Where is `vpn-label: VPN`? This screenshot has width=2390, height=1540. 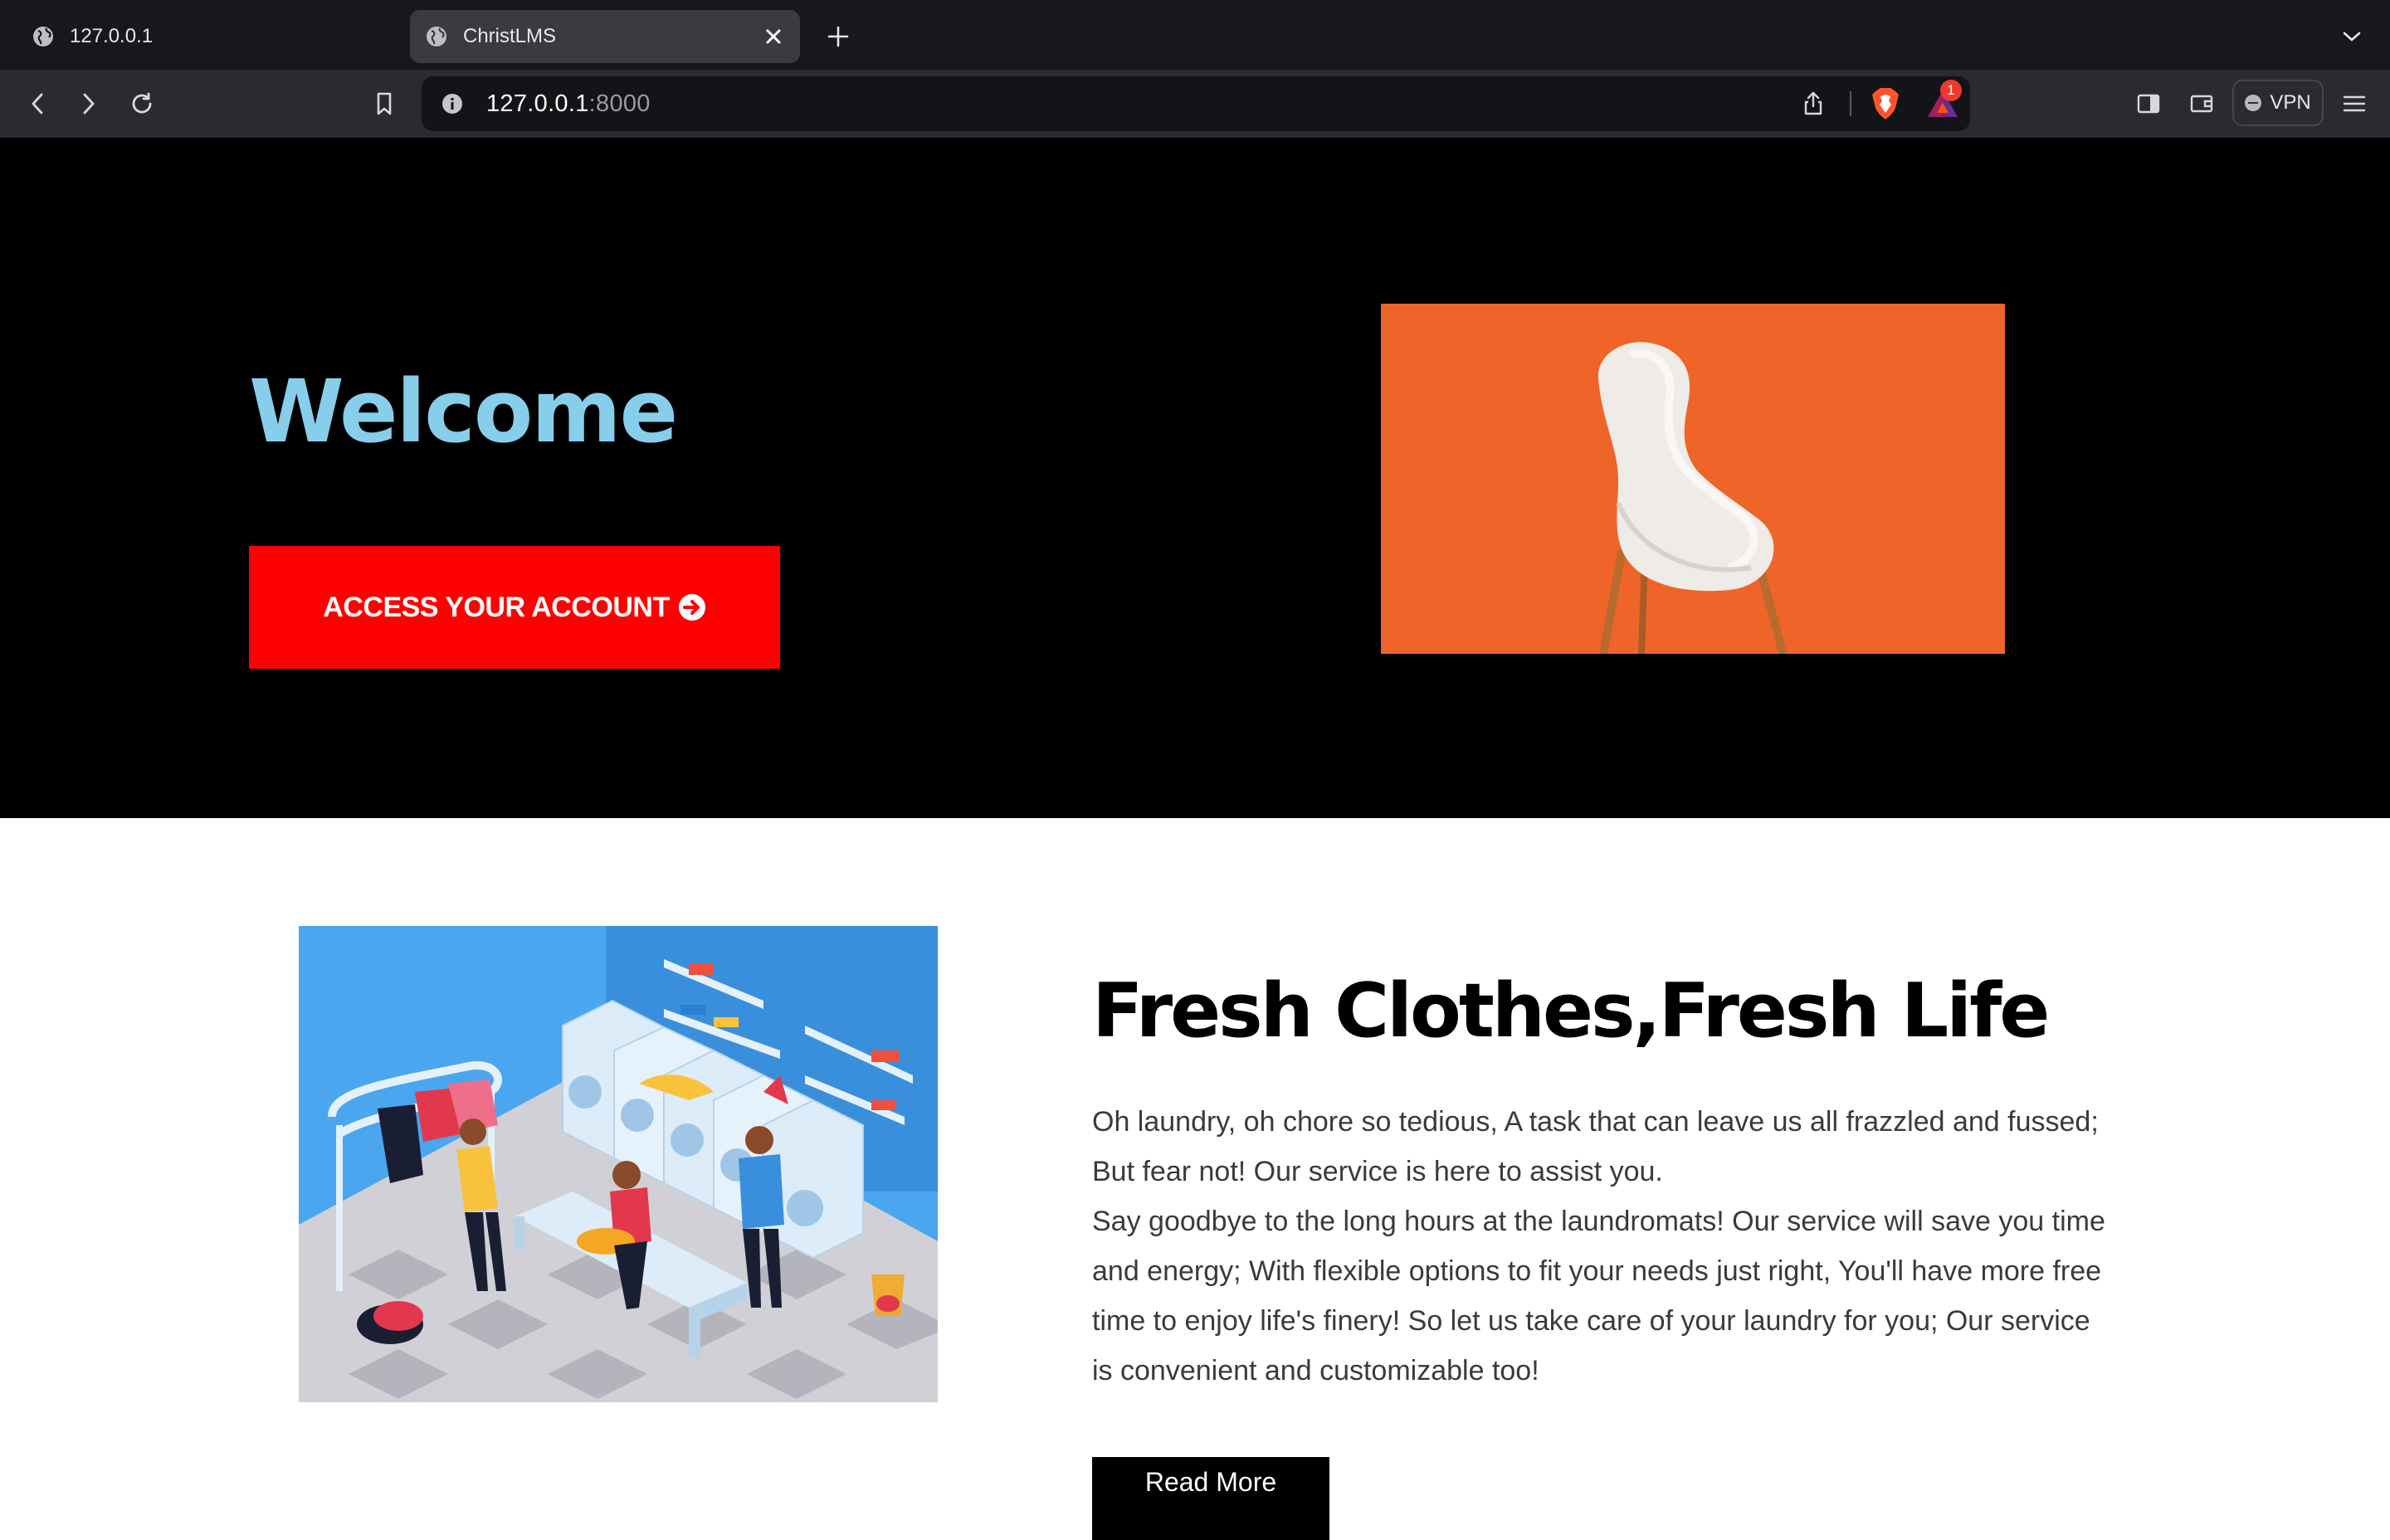 vpn-label: VPN is located at coordinates (2291, 102).